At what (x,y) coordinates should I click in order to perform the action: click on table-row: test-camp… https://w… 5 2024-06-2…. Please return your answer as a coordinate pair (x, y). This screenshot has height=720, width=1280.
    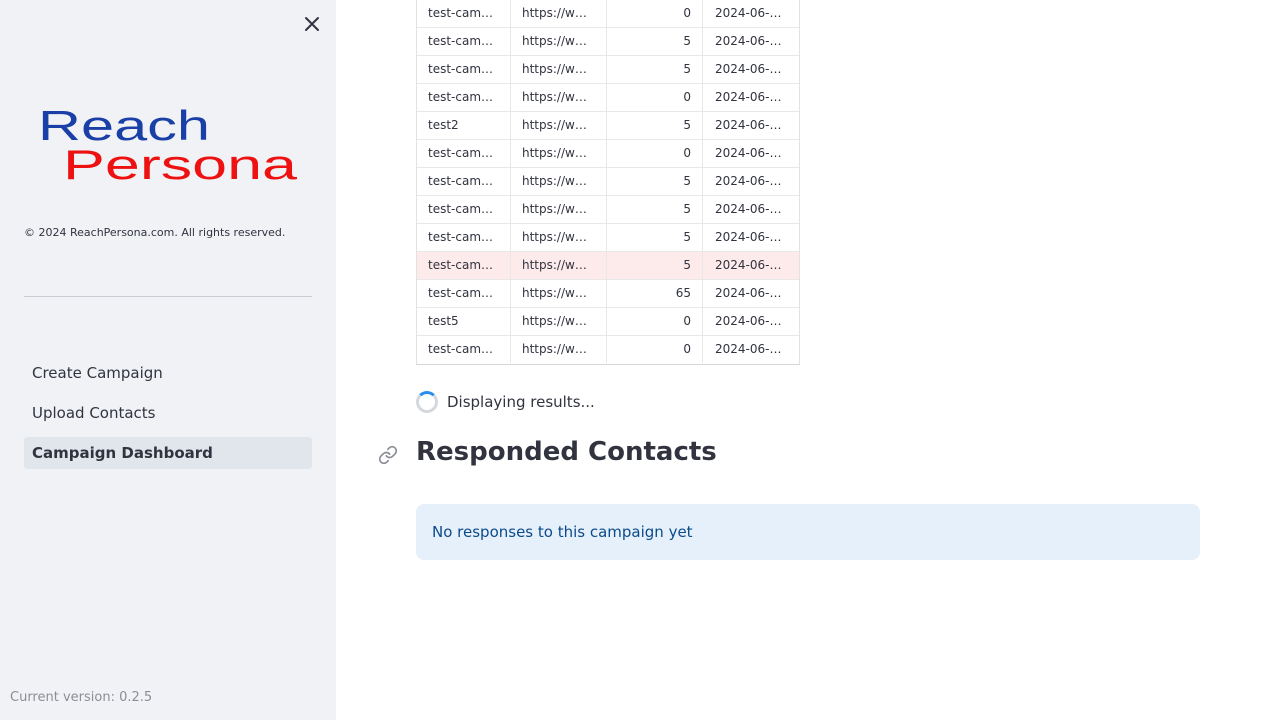
    Looking at the image, I should click on (608, 266).